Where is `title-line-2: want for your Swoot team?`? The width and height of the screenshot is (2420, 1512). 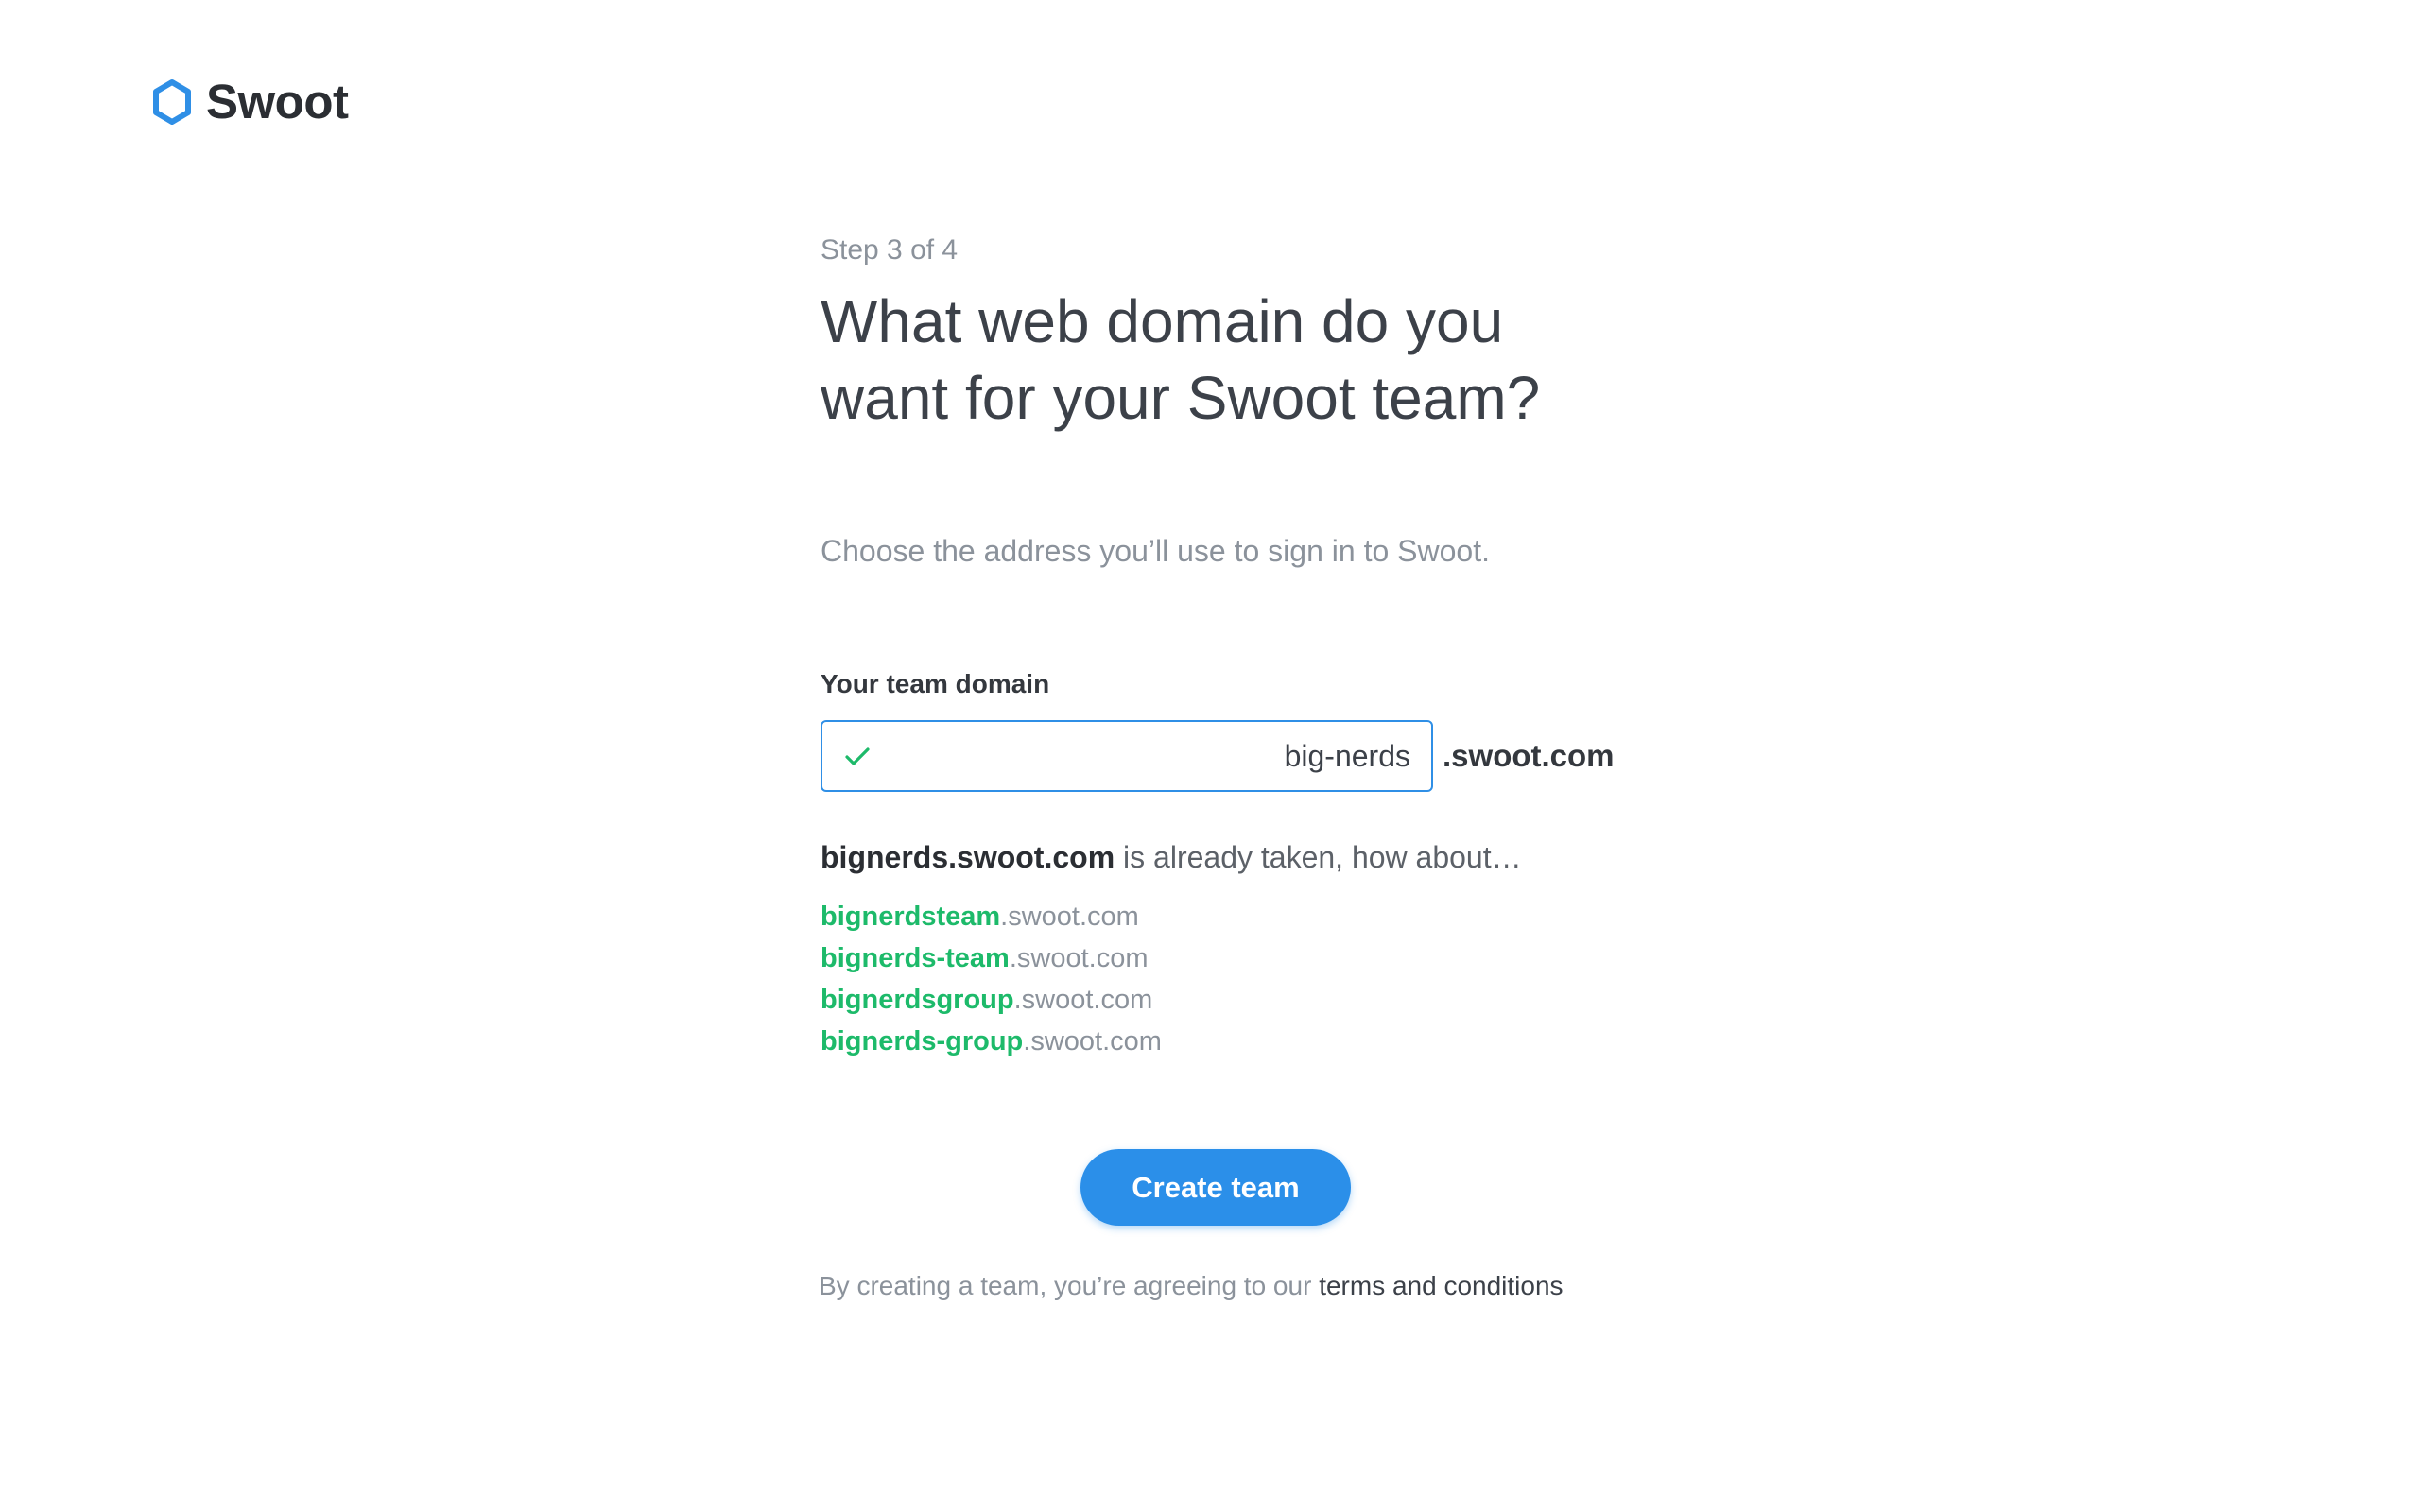 title-line-2: want for your Swoot team? is located at coordinates (1181, 398).